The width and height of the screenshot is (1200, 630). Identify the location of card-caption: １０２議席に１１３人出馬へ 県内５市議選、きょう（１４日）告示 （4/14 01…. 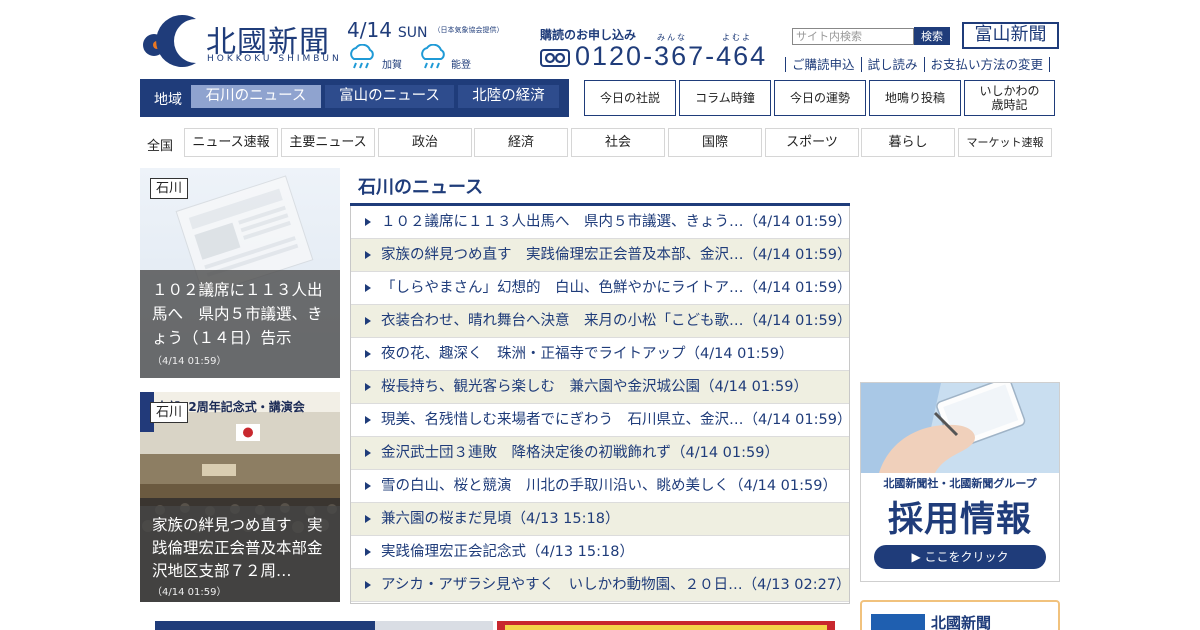
(240, 324).